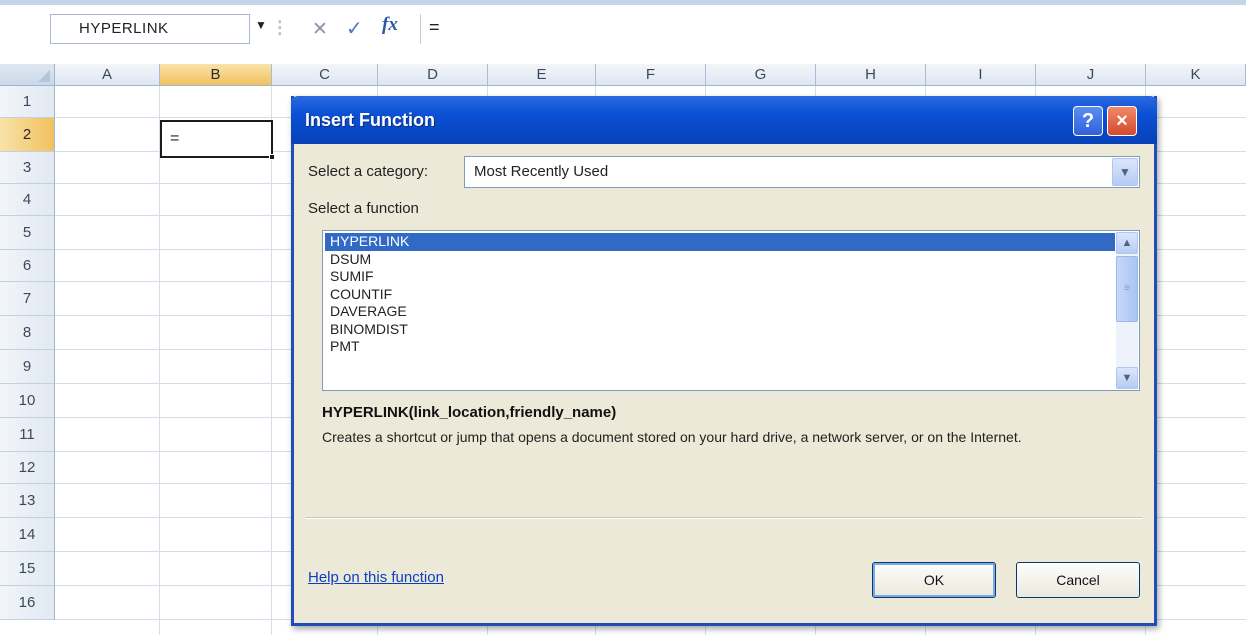  I want to click on row-header-4: 4, so click(27, 200).